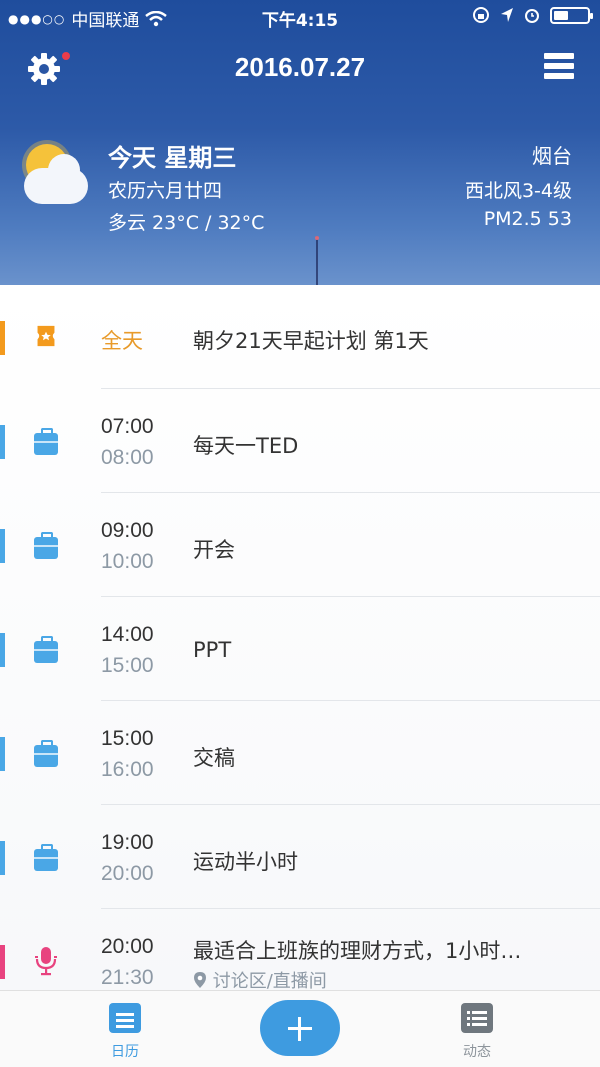 The image size is (600, 1067). Describe the element at coordinates (571, 15) in the screenshot. I see `battery-icon` at that location.